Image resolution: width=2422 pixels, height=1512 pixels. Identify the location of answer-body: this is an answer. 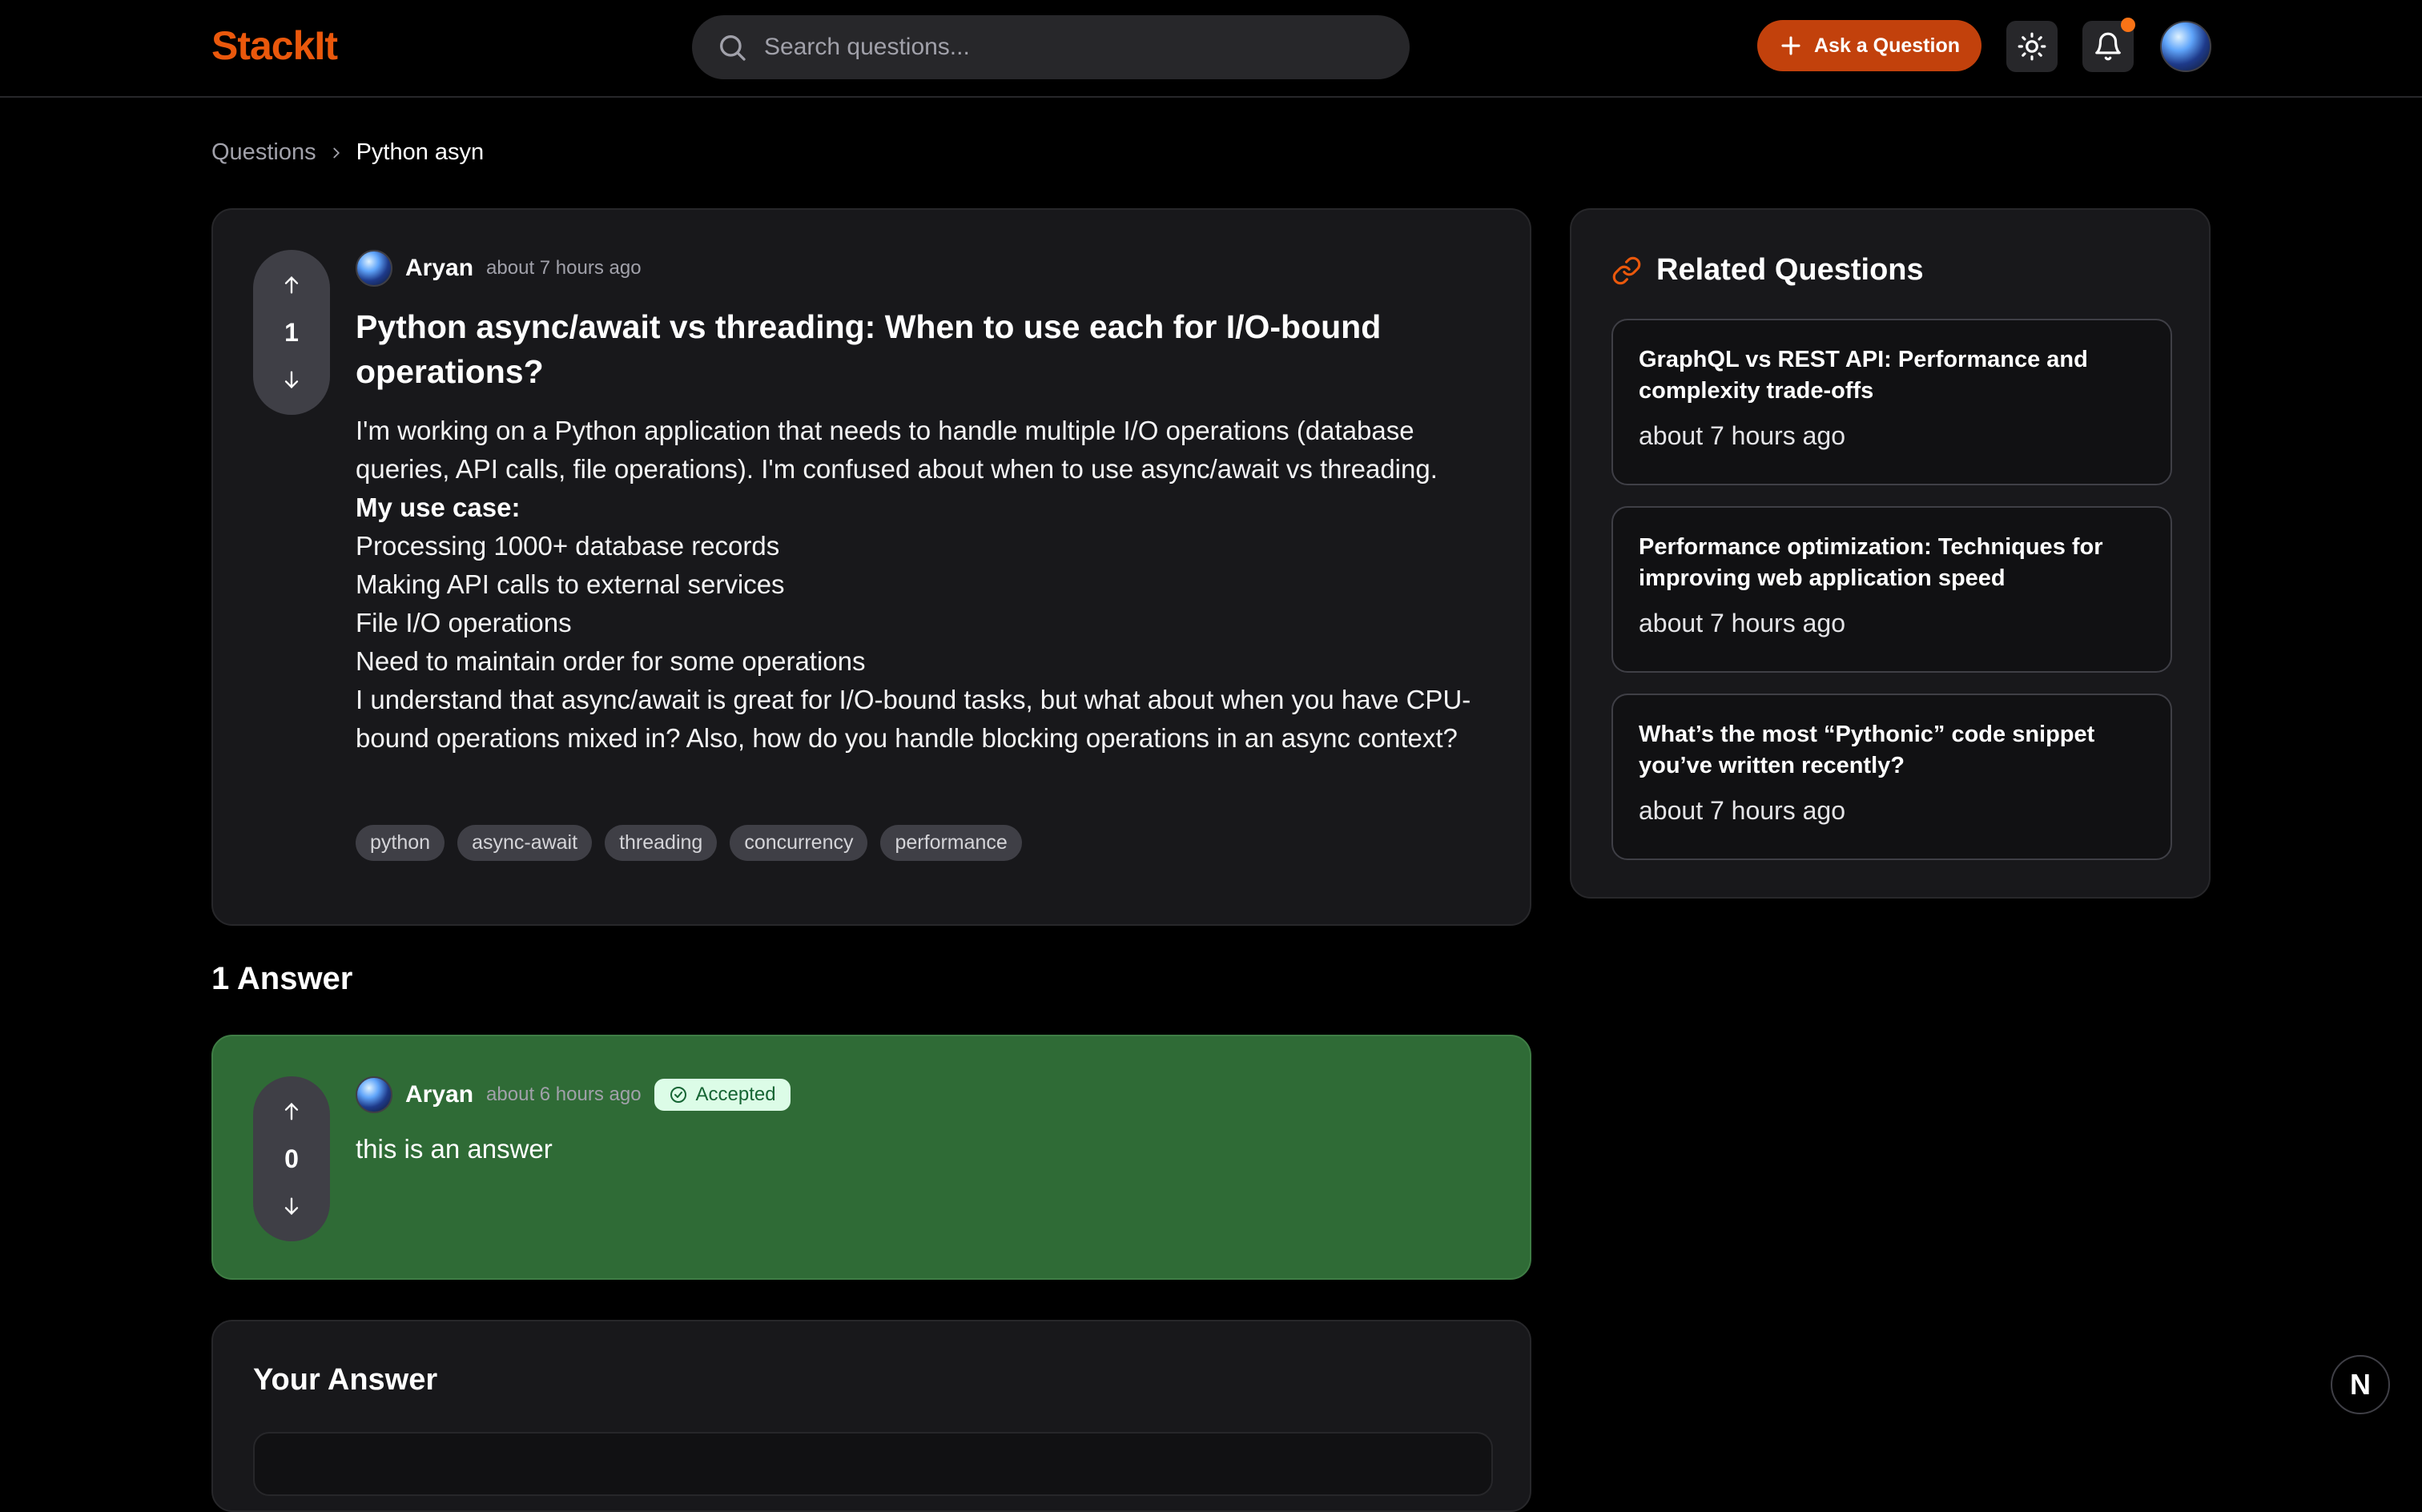
(455, 1149).